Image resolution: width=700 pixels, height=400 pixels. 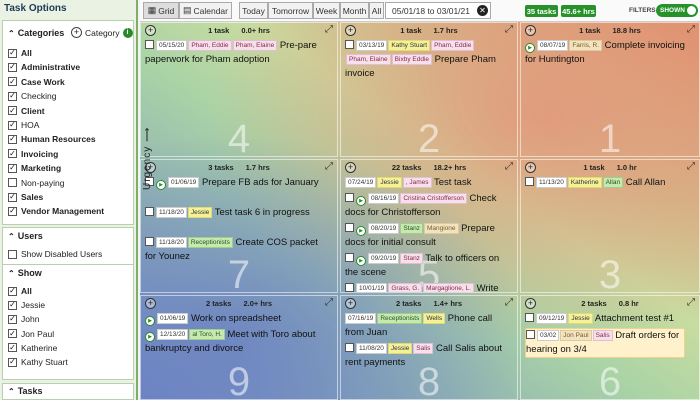 What do you see at coordinates (56, 211) in the screenshot?
I see `category-checkbox-row: ✓ Vendor Management` at bounding box center [56, 211].